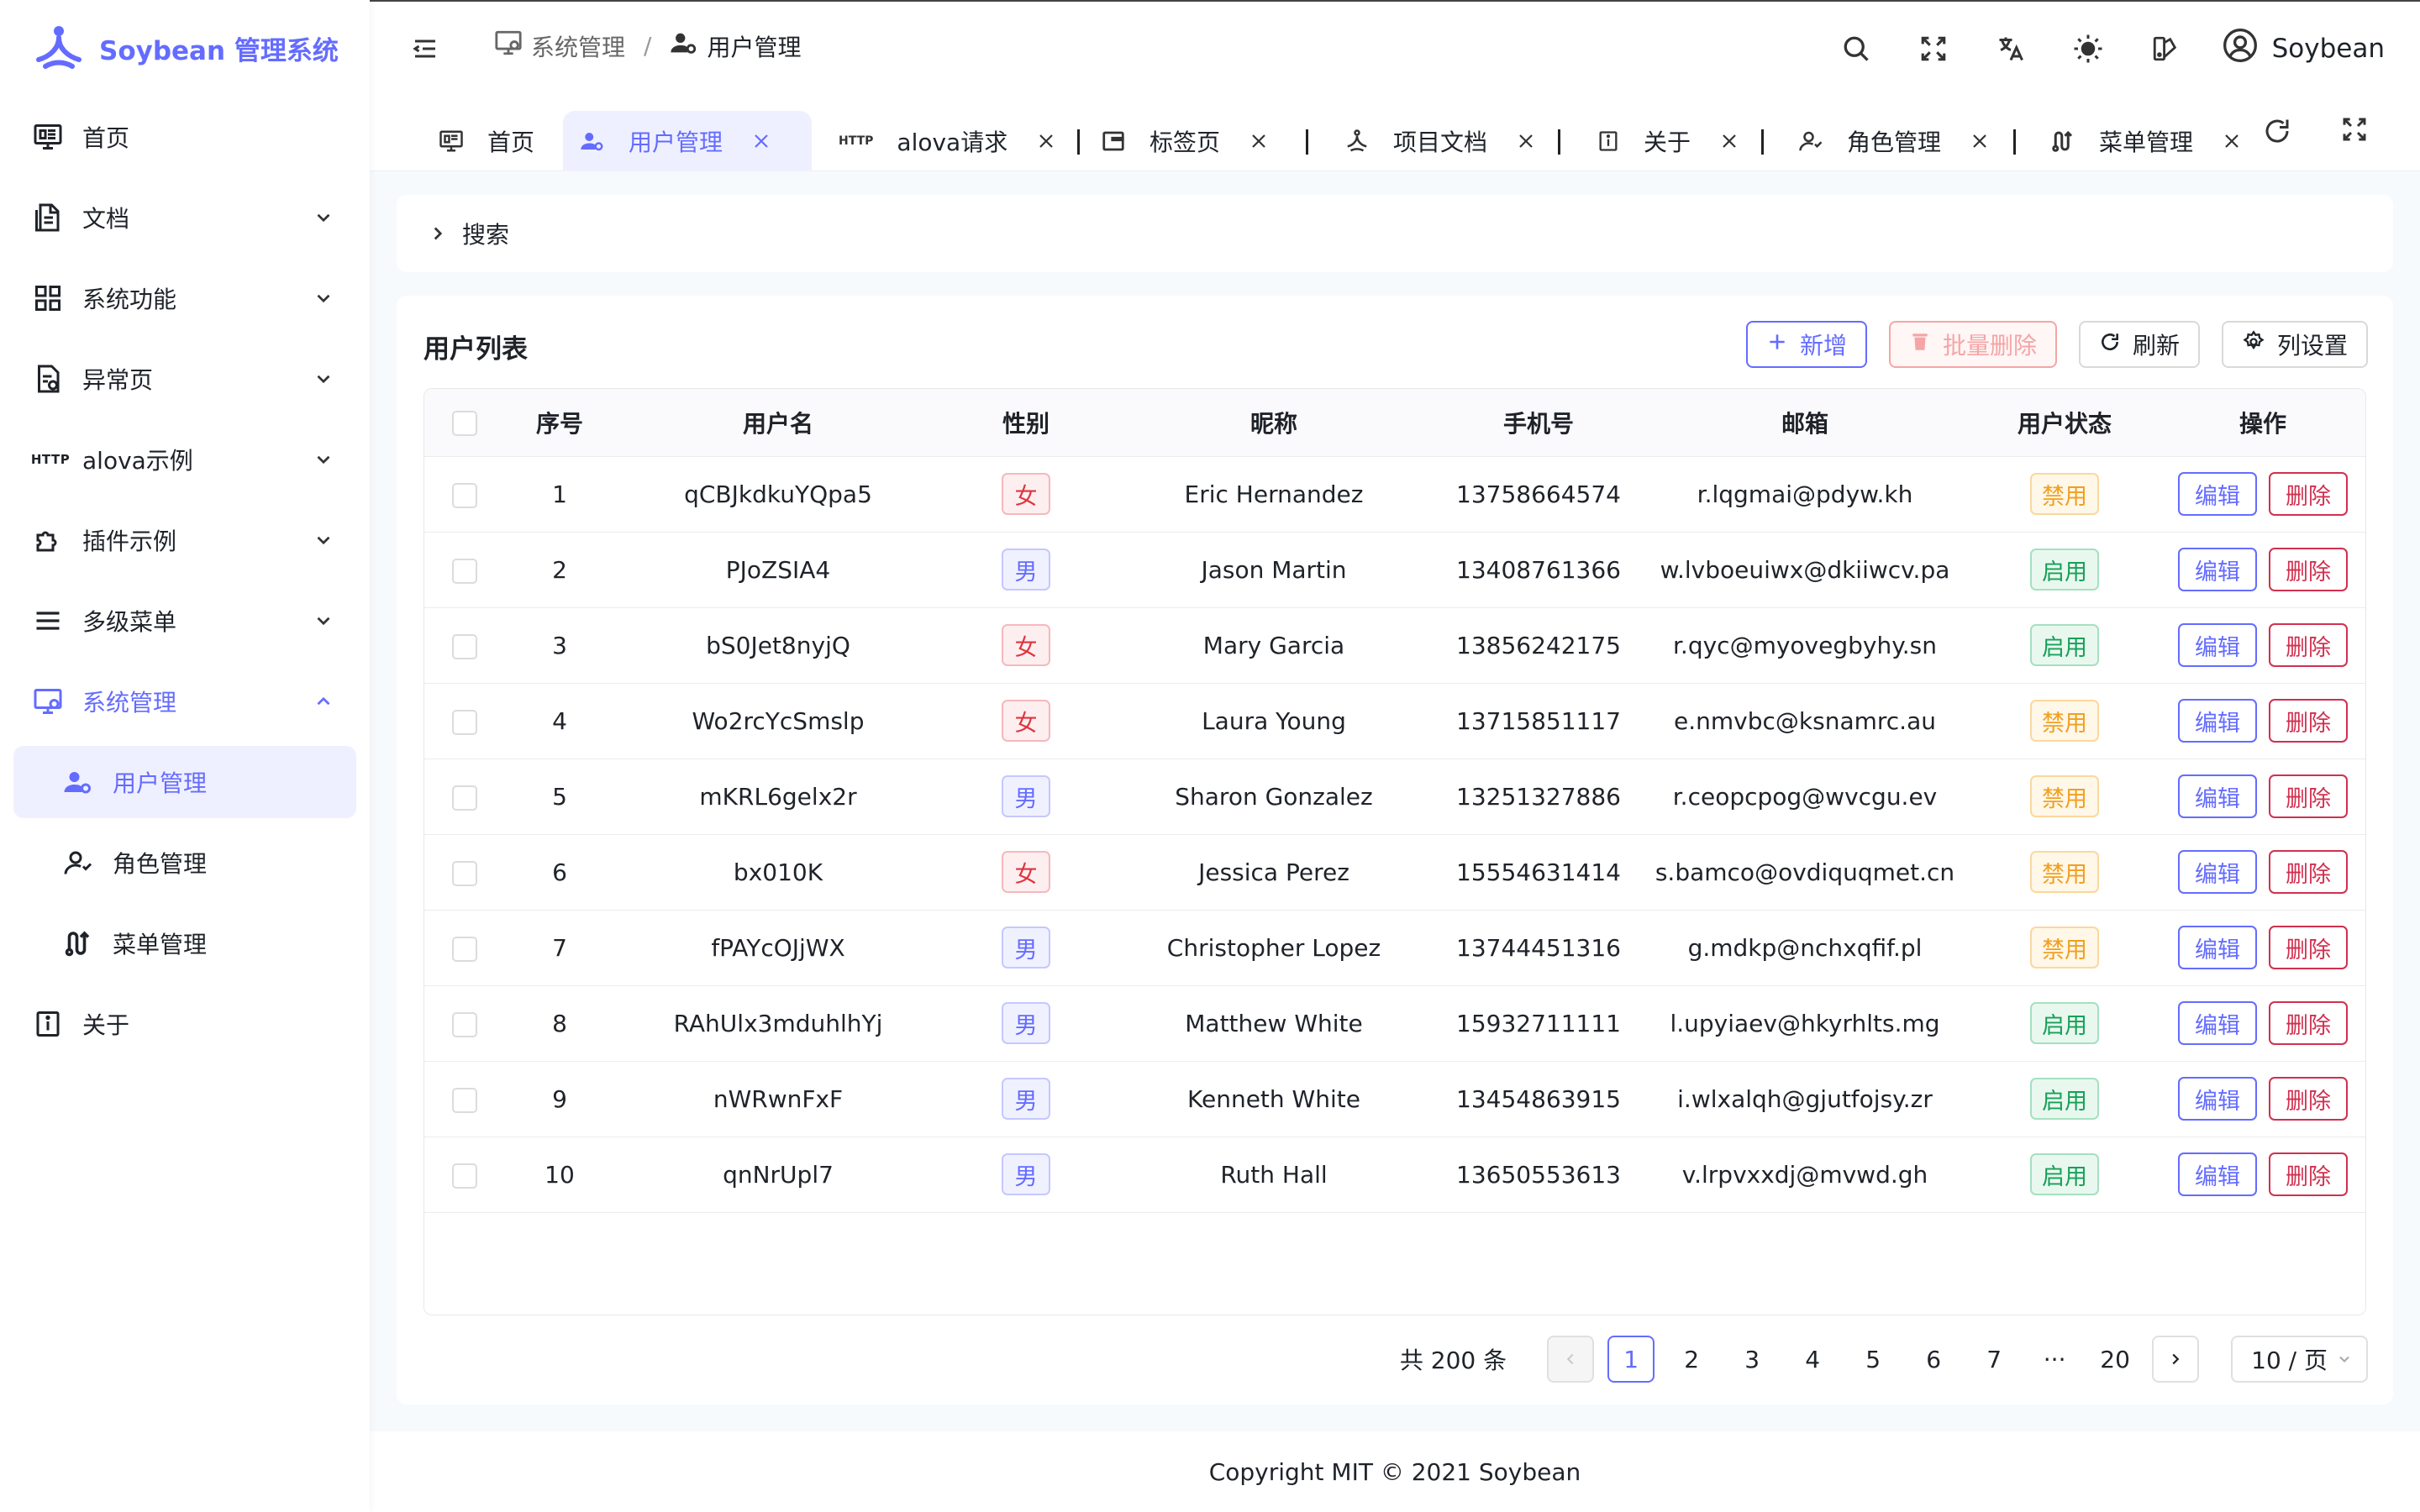  What do you see at coordinates (1894, 141) in the screenshot?
I see `tab-role-manage: 角色管理` at bounding box center [1894, 141].